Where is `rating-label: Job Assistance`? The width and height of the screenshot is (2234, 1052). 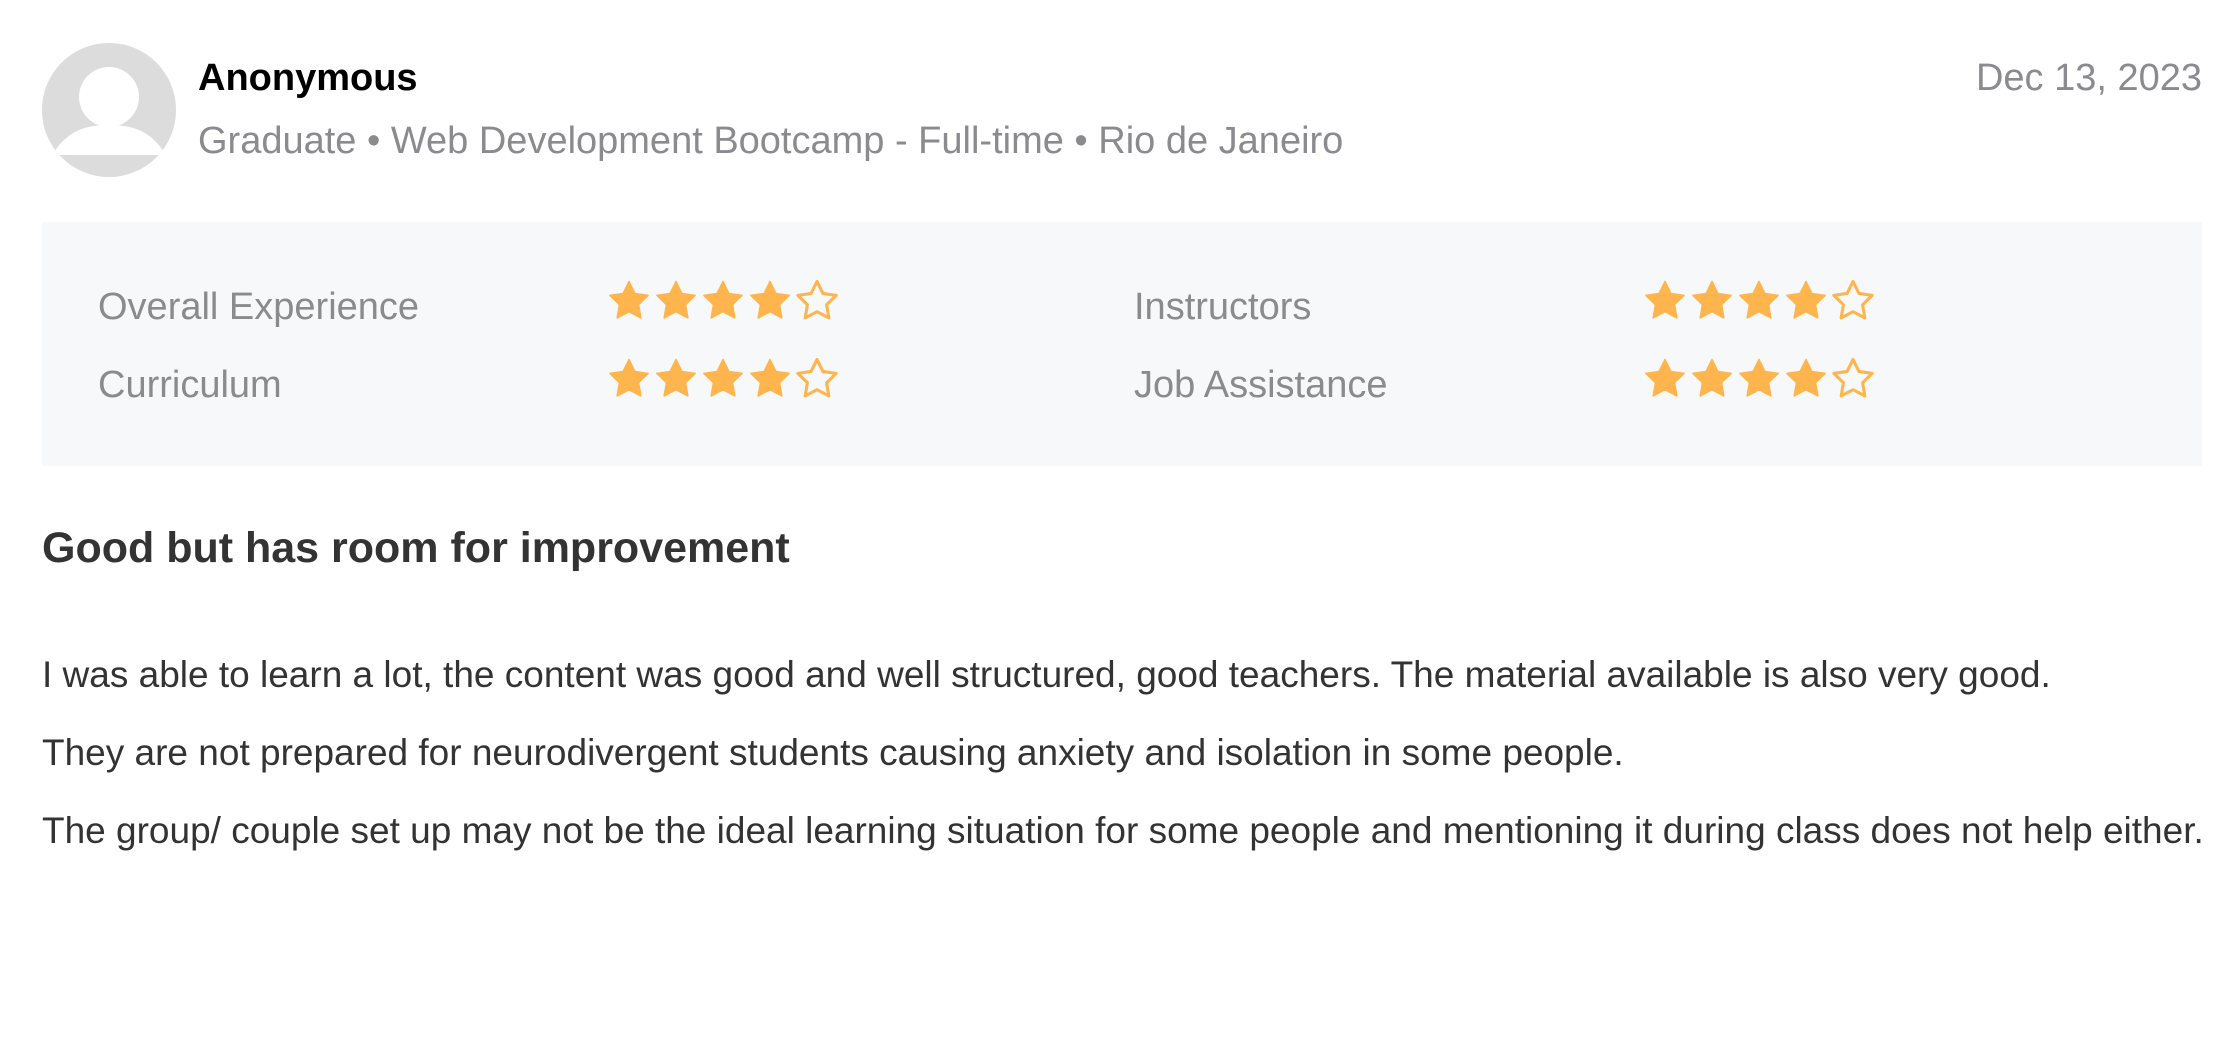 rating-label: Job Assistance is located at coordinates (1261, 385).